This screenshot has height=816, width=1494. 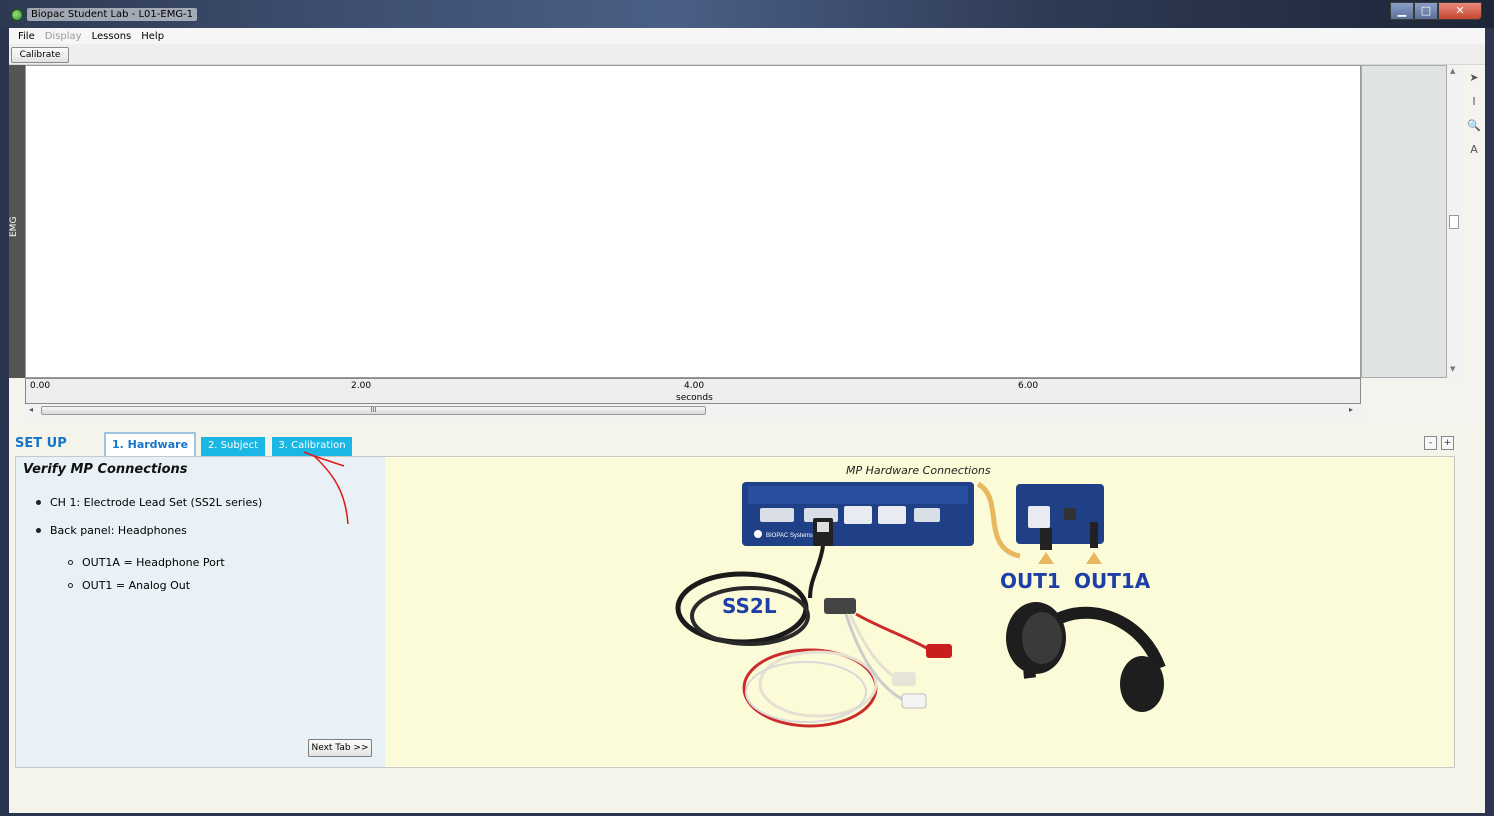 I want to click on window-frame-left, so click(x=4, y=422).